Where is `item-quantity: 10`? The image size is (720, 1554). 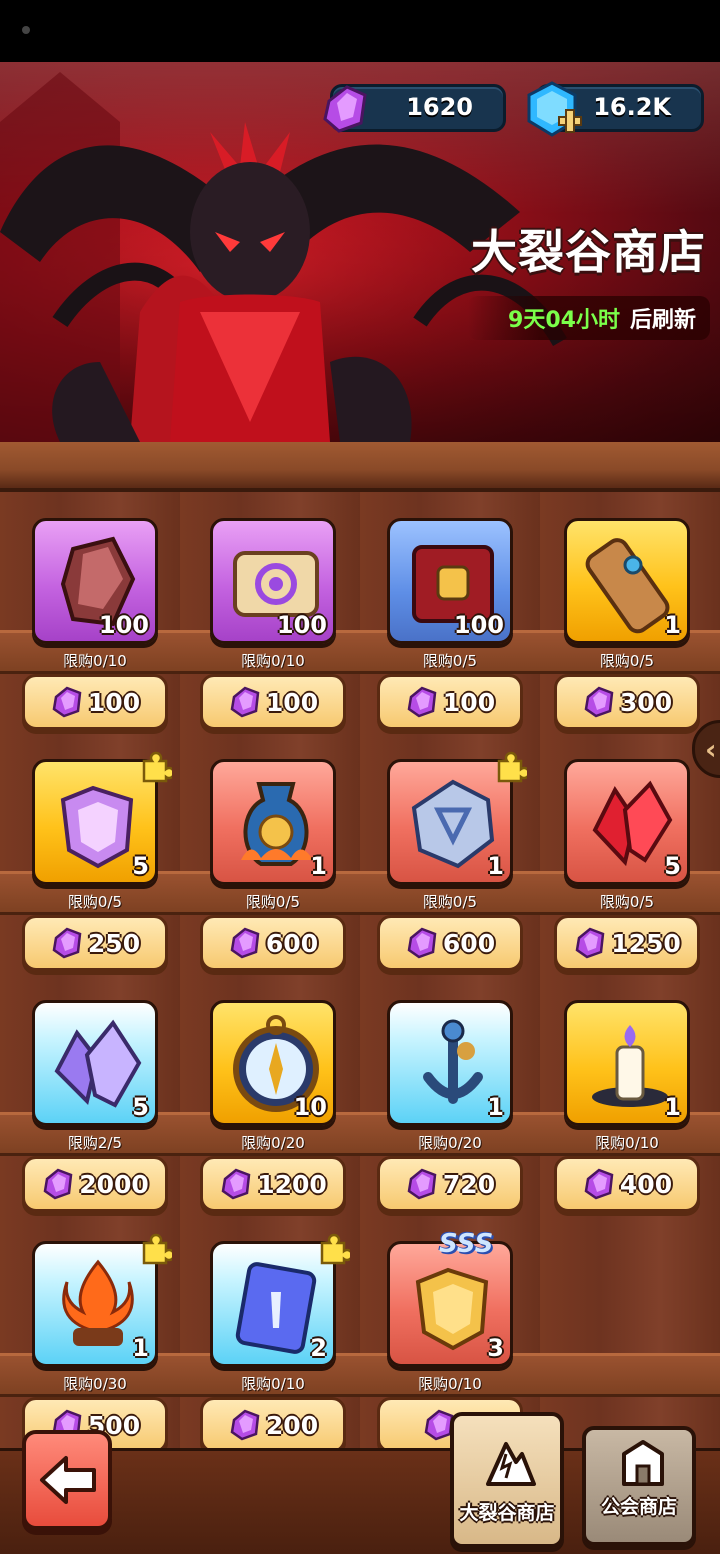
item-quantity: 10 is located at coordinates (310, 1107).